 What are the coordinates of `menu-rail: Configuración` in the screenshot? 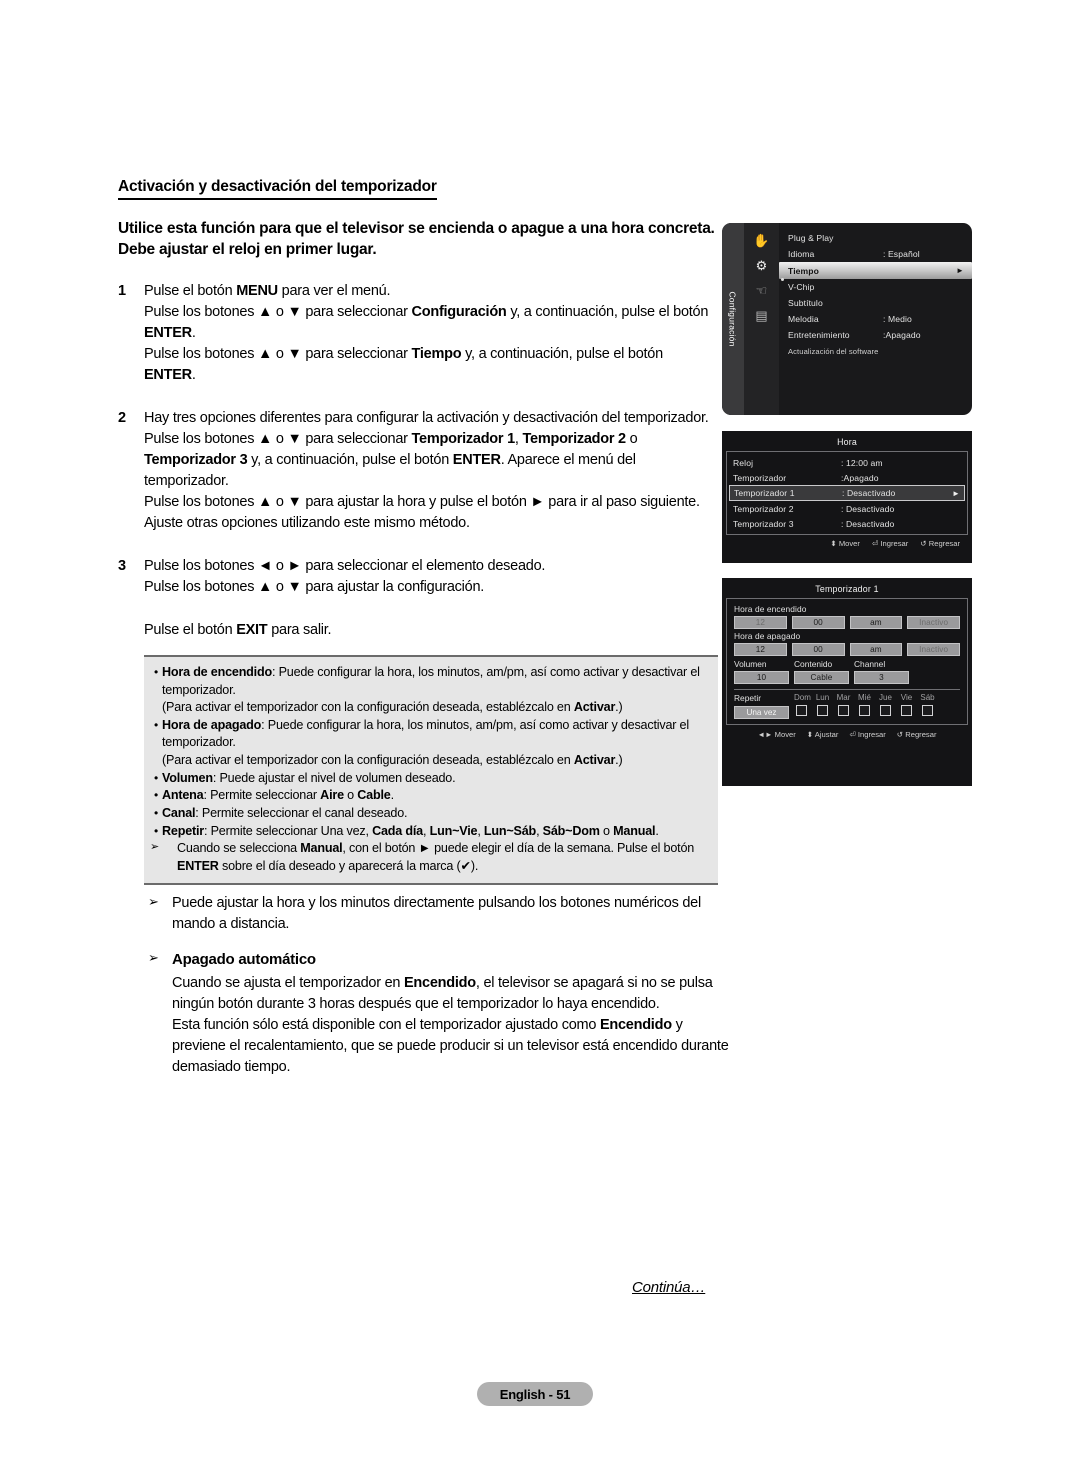 It's located at (733, 319).